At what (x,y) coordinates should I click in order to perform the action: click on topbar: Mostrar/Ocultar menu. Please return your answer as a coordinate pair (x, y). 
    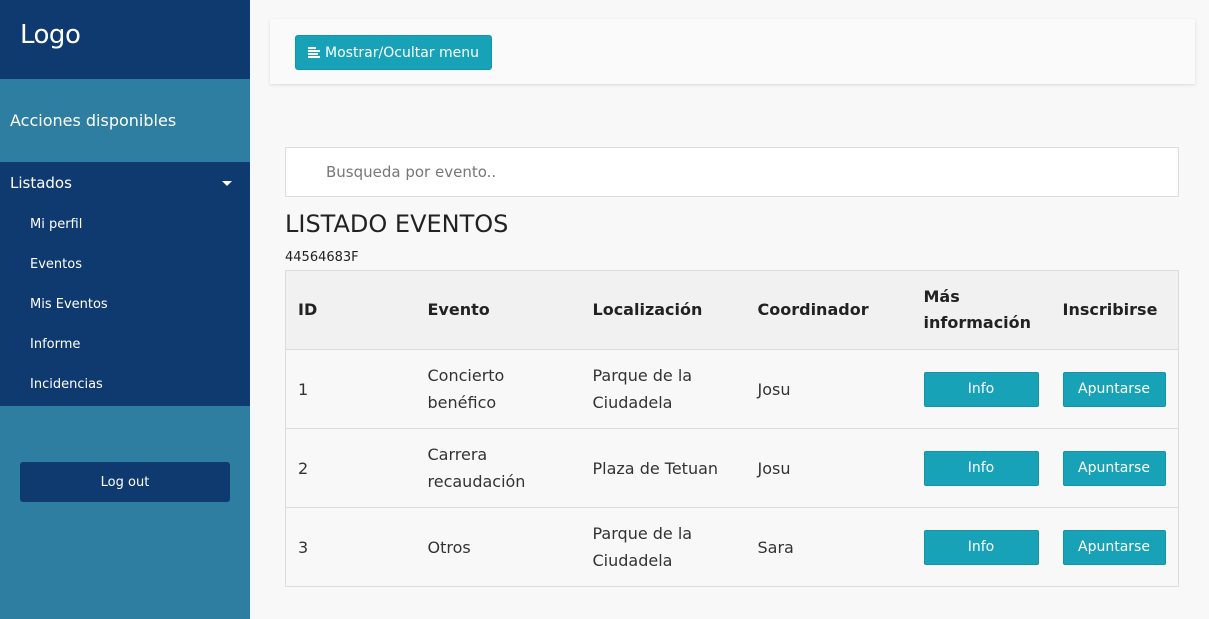
    Looking at the image, I should click on (732, 51).